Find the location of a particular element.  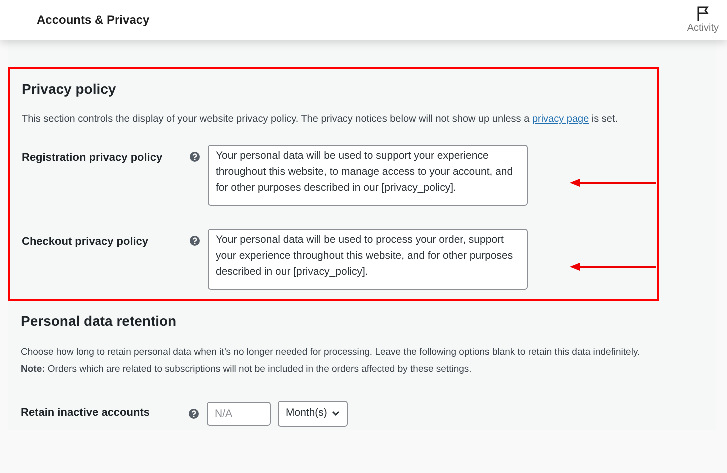

activity-button: Activity is located at coordinates (703, 20).